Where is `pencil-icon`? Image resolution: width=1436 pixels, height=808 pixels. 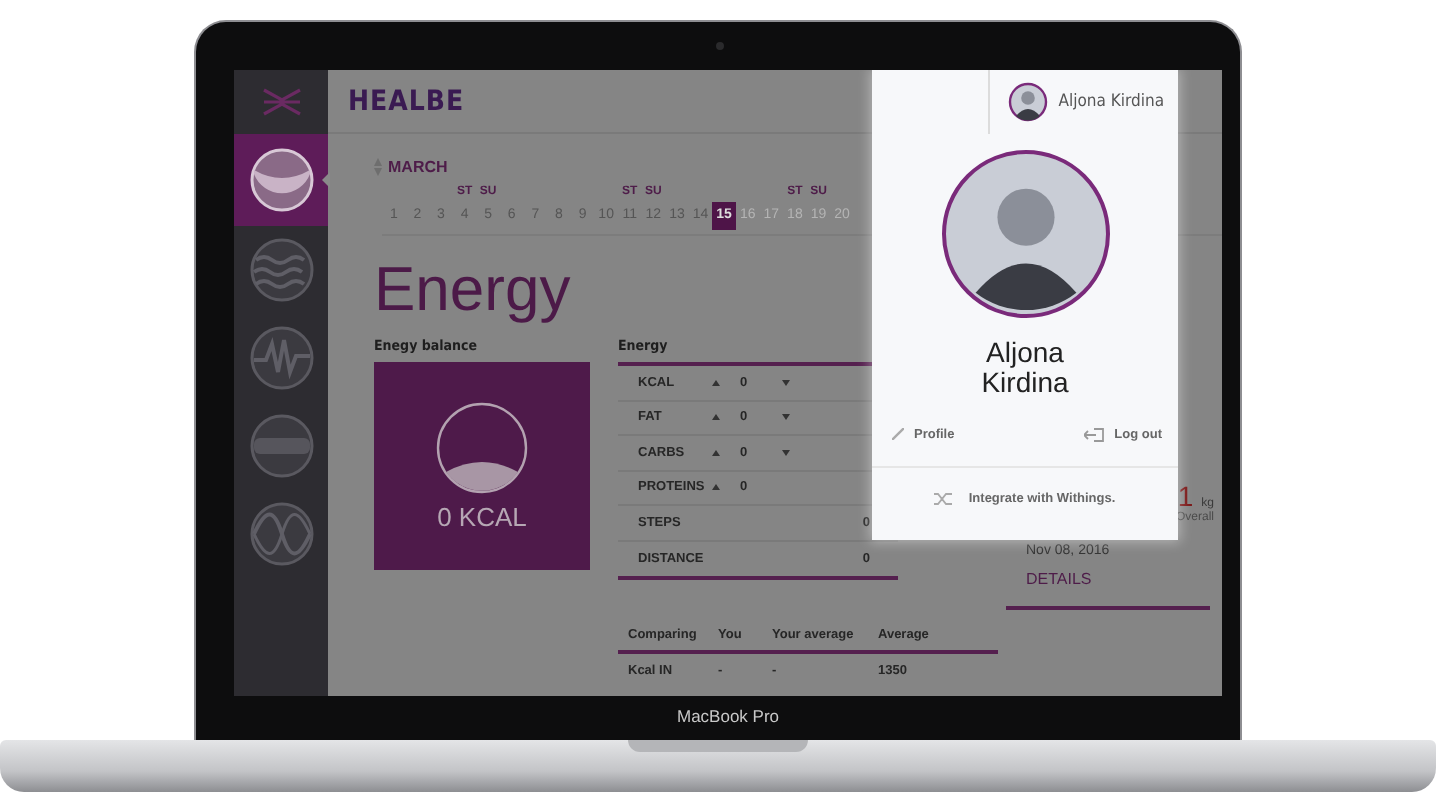
pencil-icon is located at coordinates (898, 434).